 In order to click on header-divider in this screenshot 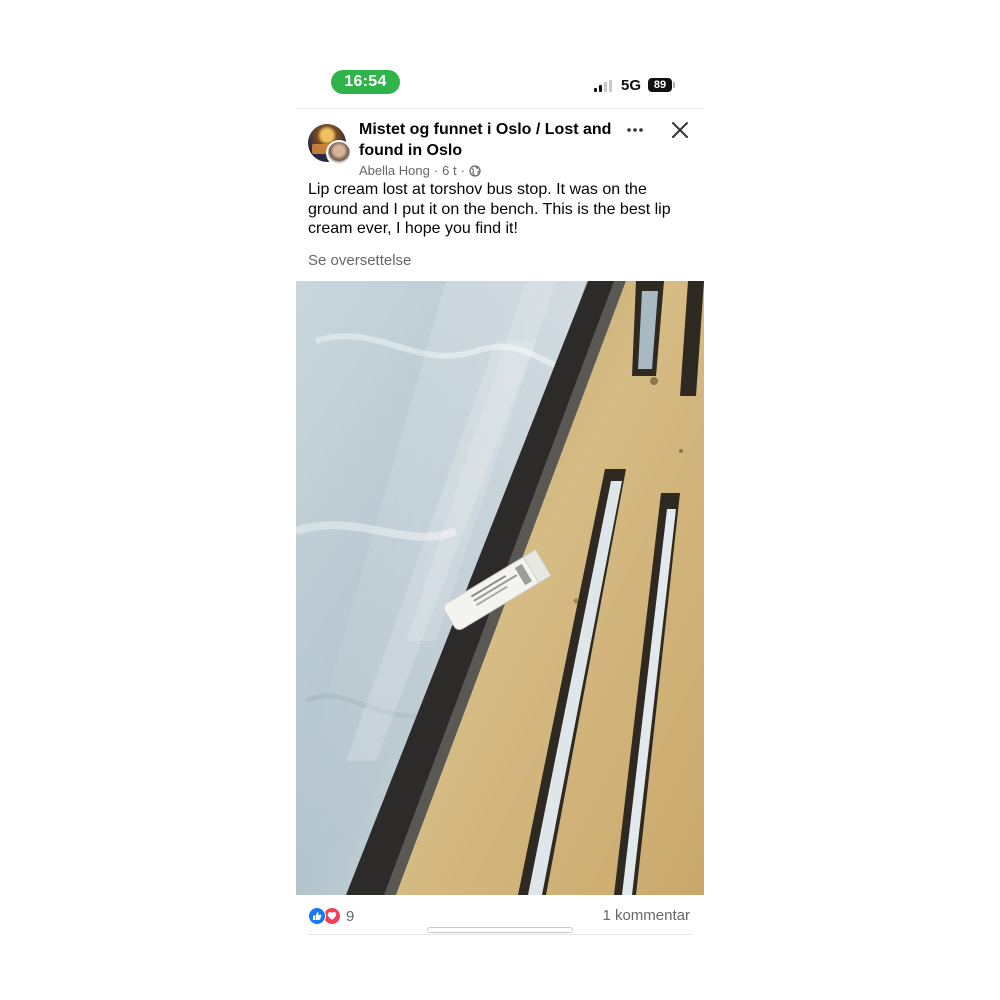, I will do `click(500, 108)`.